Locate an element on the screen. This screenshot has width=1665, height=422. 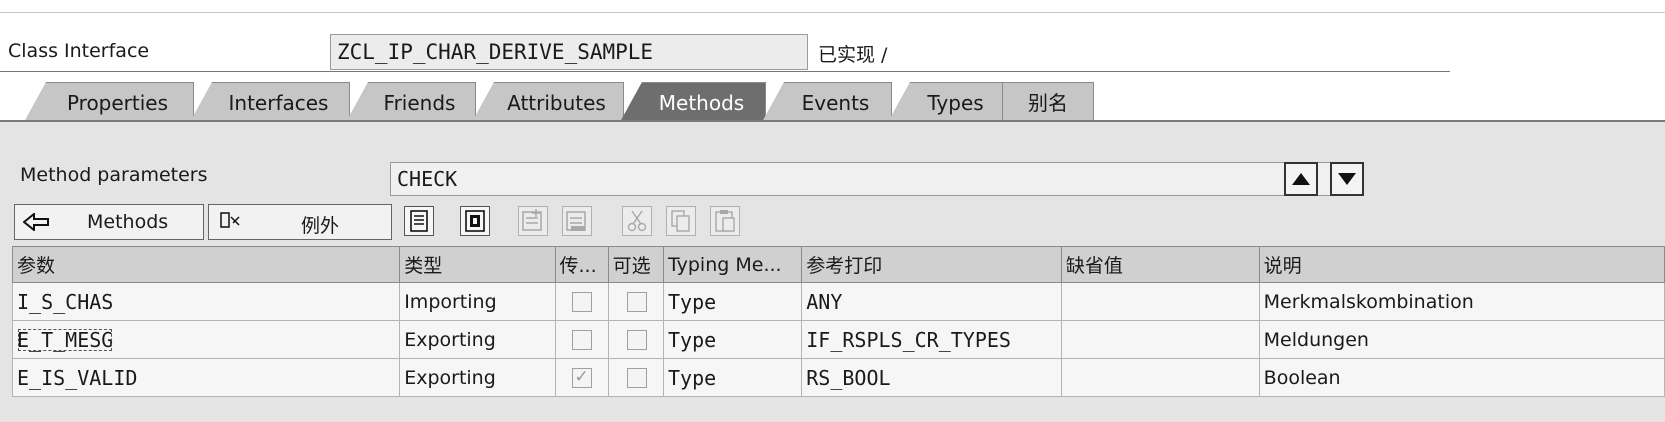
class-interface-label: Class Interface is located at coordinates (79, 51).